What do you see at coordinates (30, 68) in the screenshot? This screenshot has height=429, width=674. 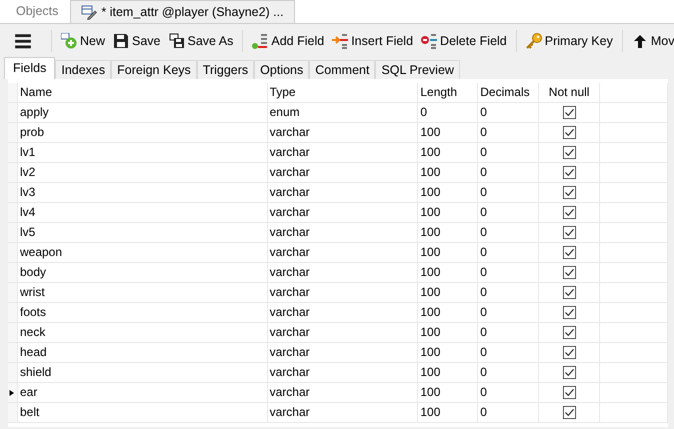 I see `tab: Fields` at bounding box center [30, 68].